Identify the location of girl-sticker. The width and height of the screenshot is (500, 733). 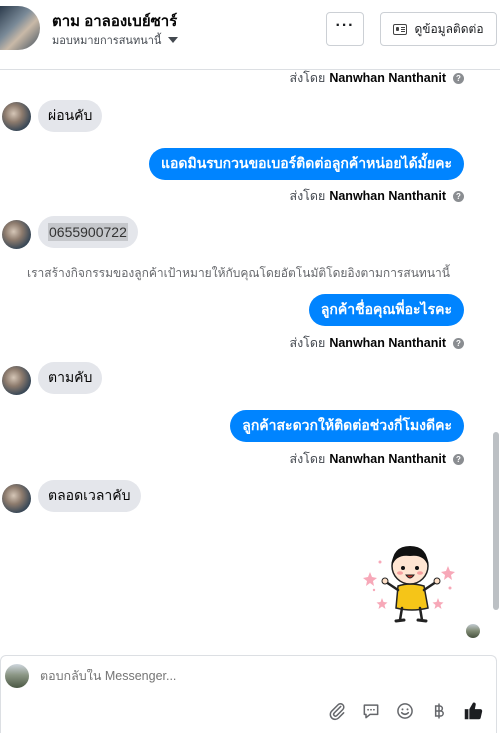
(409, 584).